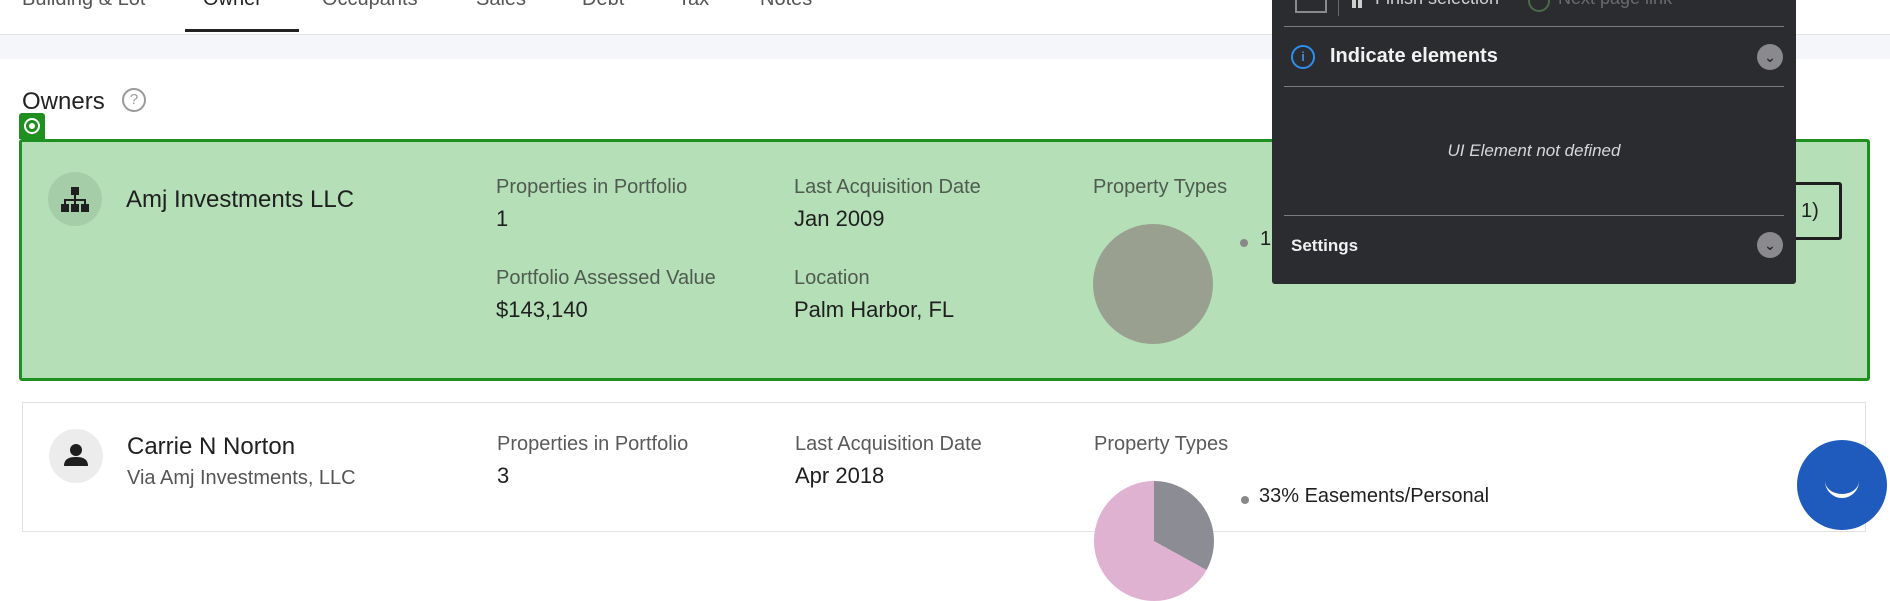  Describe the element at coordinates (501, 16) in the screenshot. I see `tab-sales: Sales` at that location.